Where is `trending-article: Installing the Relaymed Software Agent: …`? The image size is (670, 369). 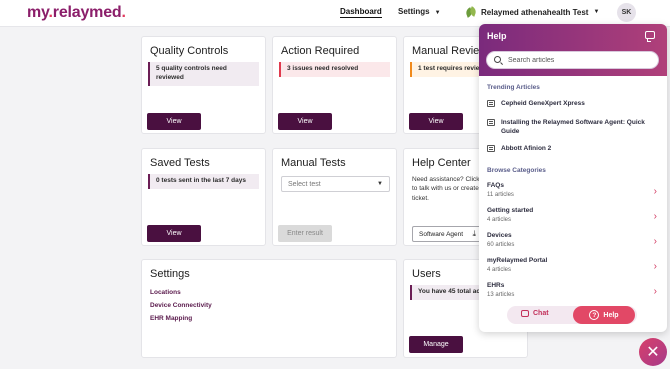 trending-article: Installing the Relaymed Software Agent: … is located at coordinates (573, 127).